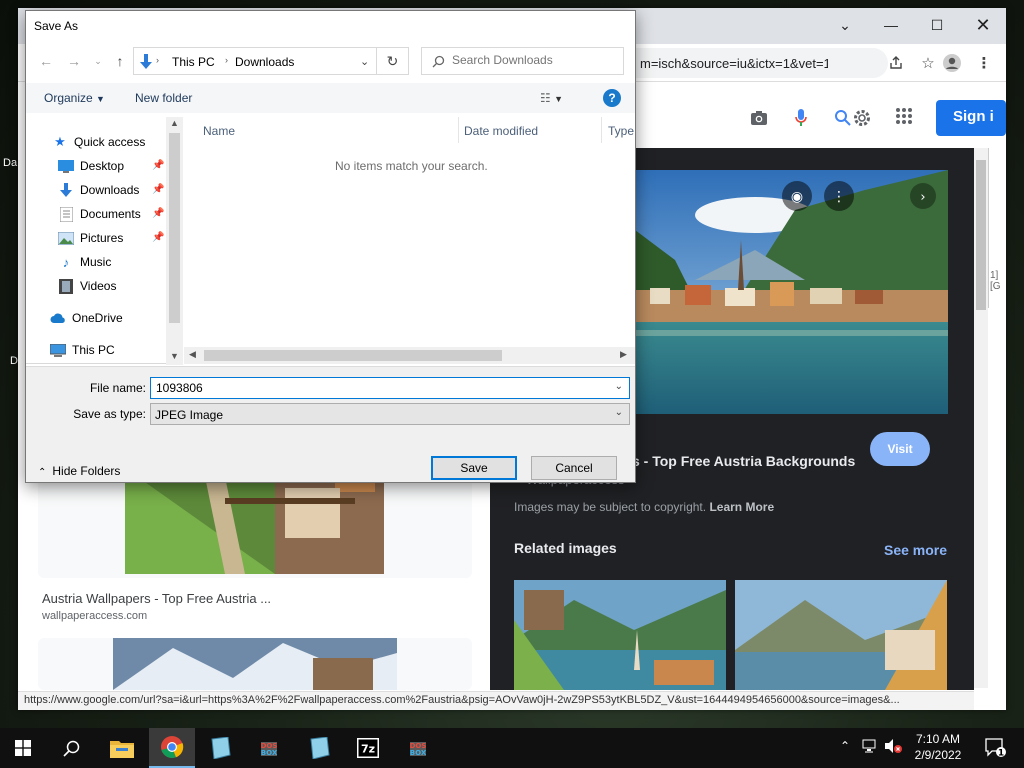  Describe the element at coordinates (915, 550) in the screenshot. I see `see-more-link: See more` at that location.